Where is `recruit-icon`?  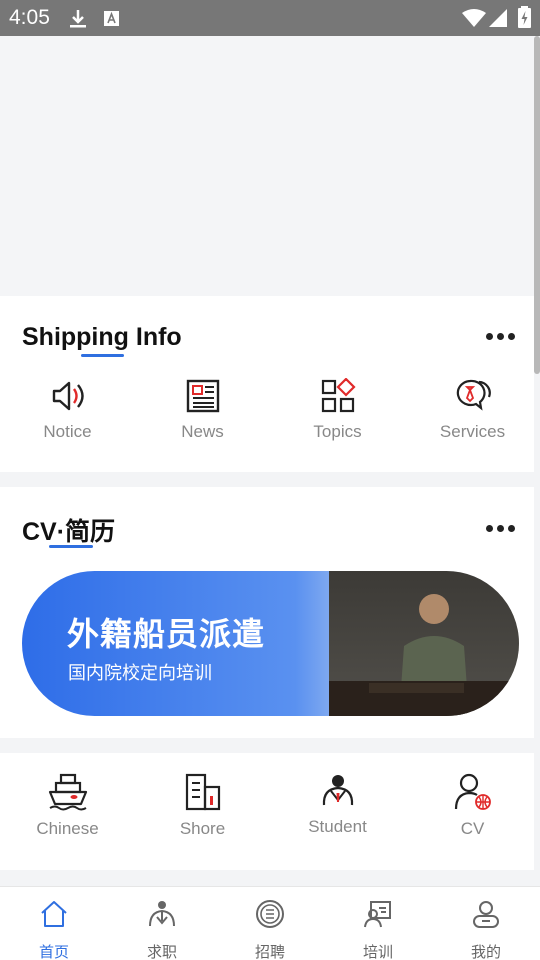
recruit-icon is located at coordinates (270, 914).